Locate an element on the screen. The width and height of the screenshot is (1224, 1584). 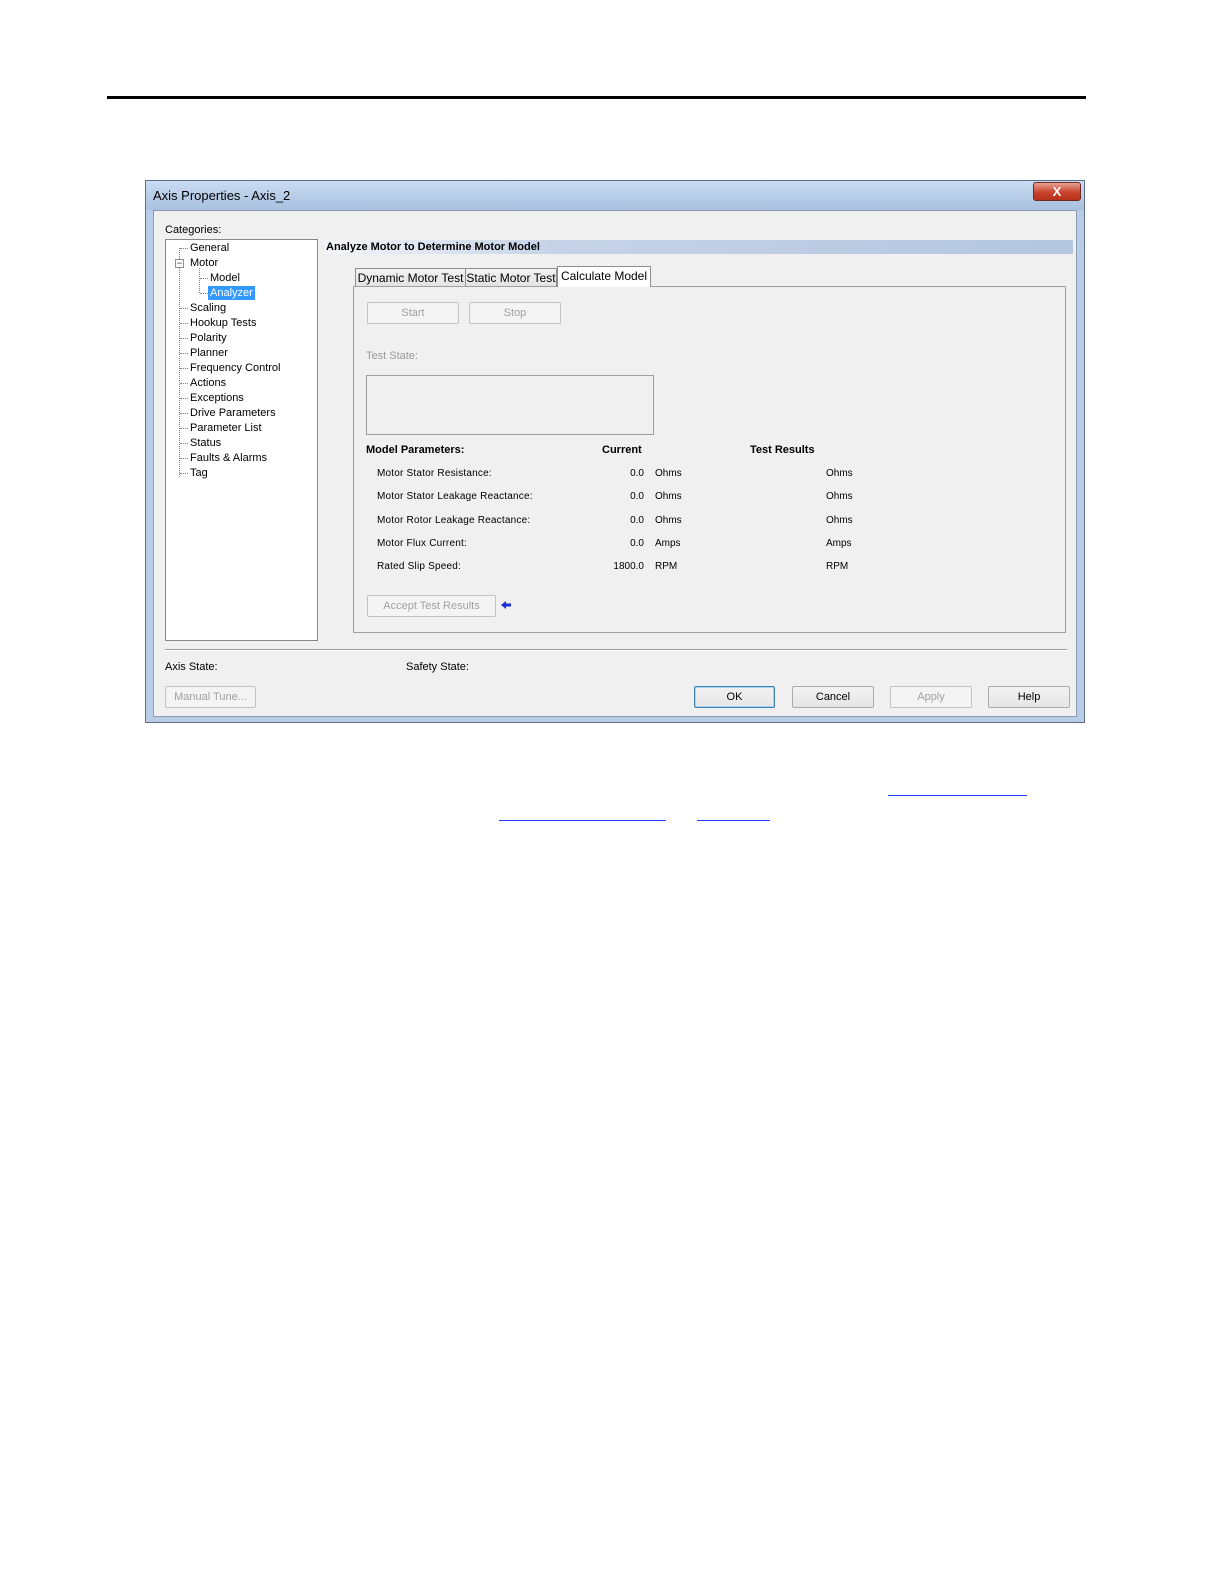
tree-item-frequency-control: Frequency Control is located at coordinates (235, 368).